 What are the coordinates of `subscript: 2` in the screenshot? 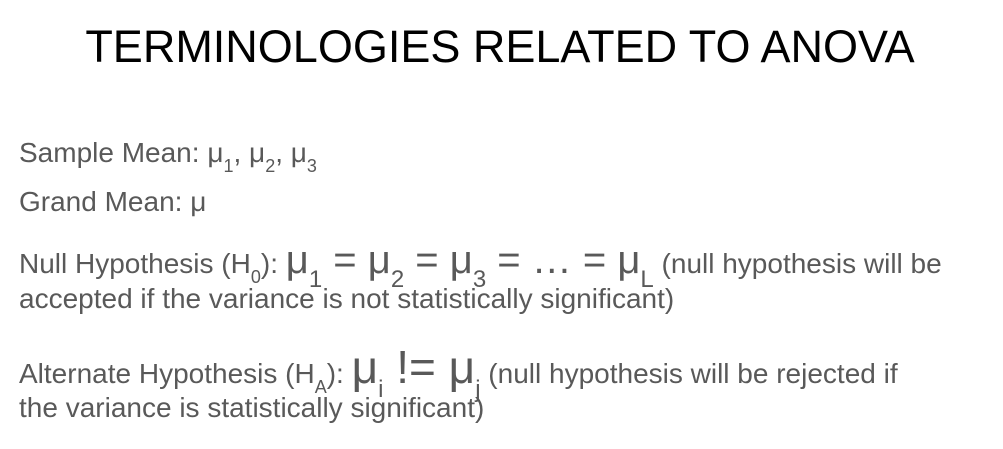 It's located at (270, 166).